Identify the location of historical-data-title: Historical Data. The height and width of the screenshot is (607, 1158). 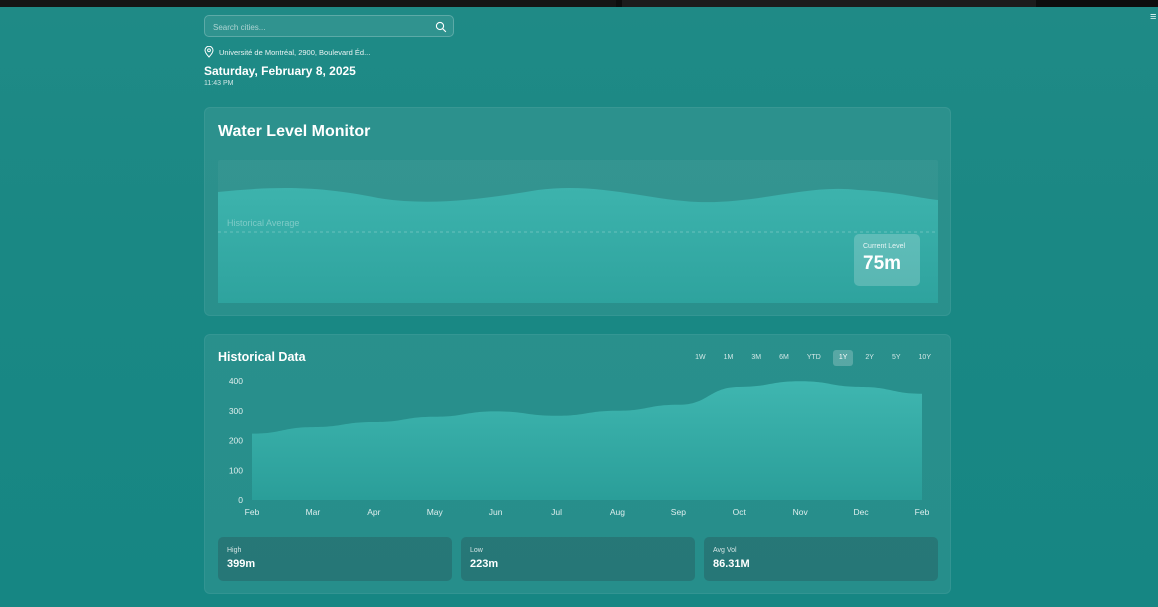
(262, 357).